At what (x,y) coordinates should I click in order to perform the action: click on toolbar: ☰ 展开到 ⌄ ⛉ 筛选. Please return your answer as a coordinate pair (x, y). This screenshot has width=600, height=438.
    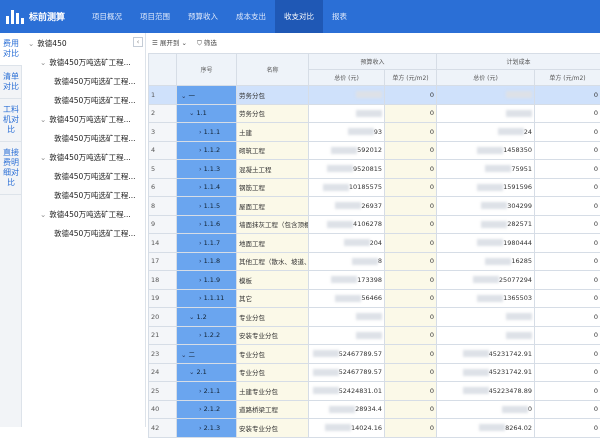
    Looking at the image, I should click on (373, 42).